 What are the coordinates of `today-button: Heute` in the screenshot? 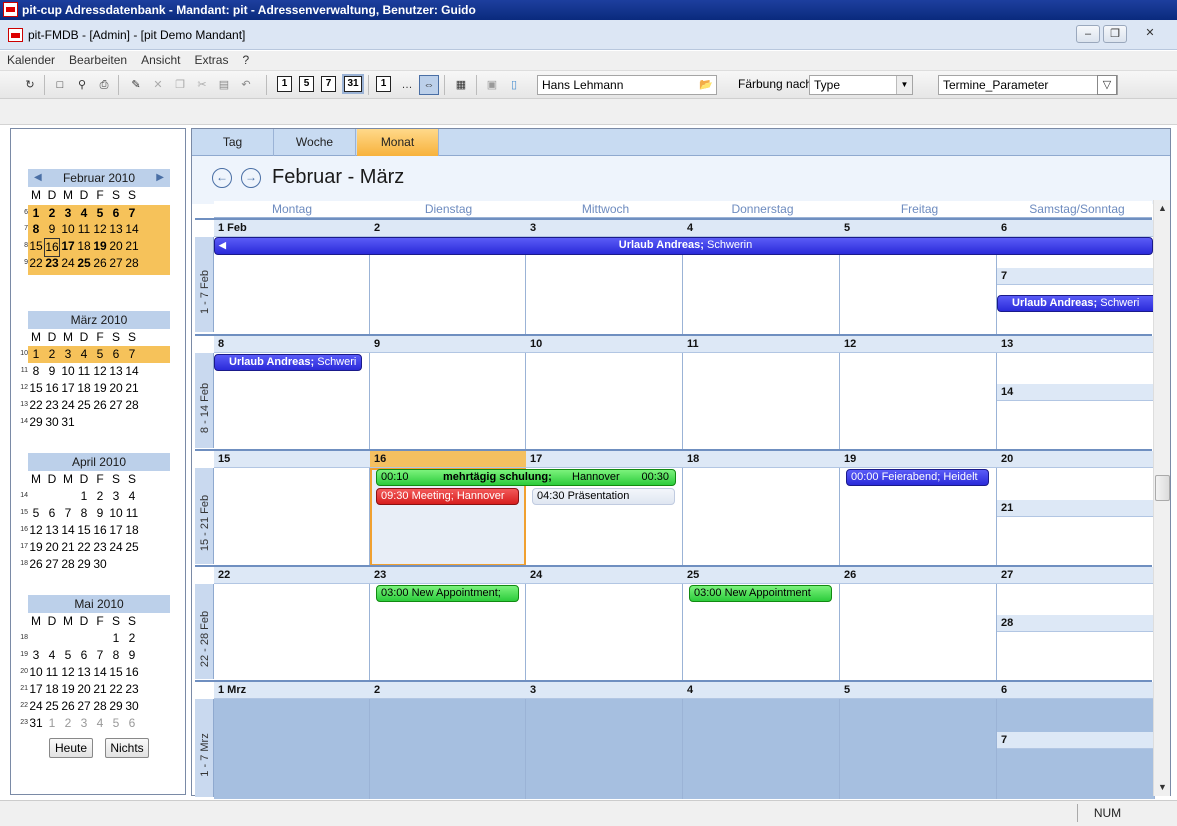 It's located at (71, 748).